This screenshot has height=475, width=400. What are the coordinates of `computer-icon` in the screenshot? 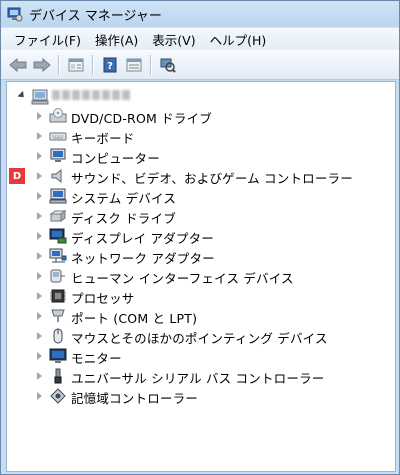 It's located at (58, 155).